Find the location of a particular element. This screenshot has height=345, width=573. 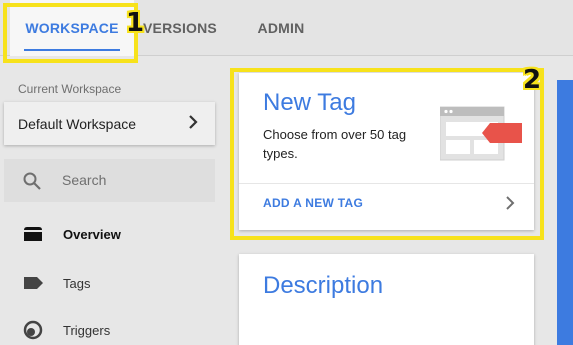

workspace-name: Default Workspace is located at coordinates (77, 123).